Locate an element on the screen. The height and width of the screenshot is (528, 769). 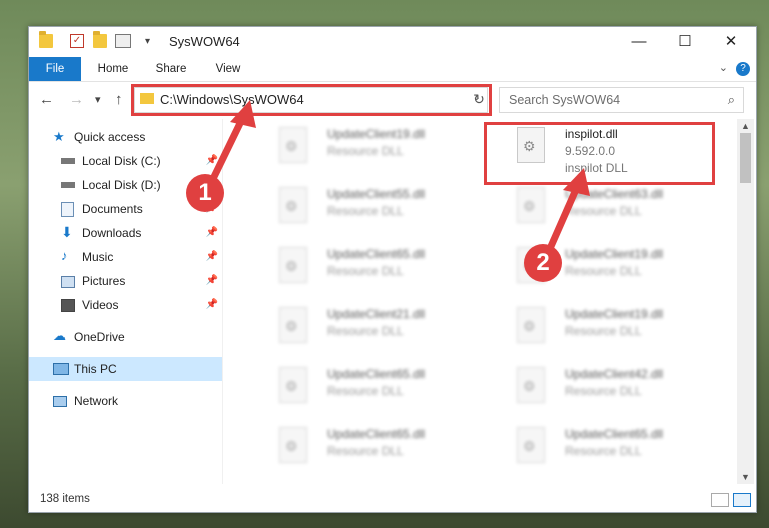
arrow-2-head is located at coordinates (576, 182).